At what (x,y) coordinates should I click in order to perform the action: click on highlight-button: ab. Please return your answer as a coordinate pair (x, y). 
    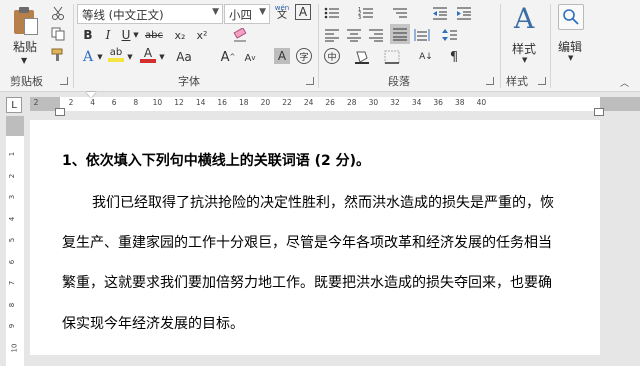
    Looking at the image, I should click on (116, 55).